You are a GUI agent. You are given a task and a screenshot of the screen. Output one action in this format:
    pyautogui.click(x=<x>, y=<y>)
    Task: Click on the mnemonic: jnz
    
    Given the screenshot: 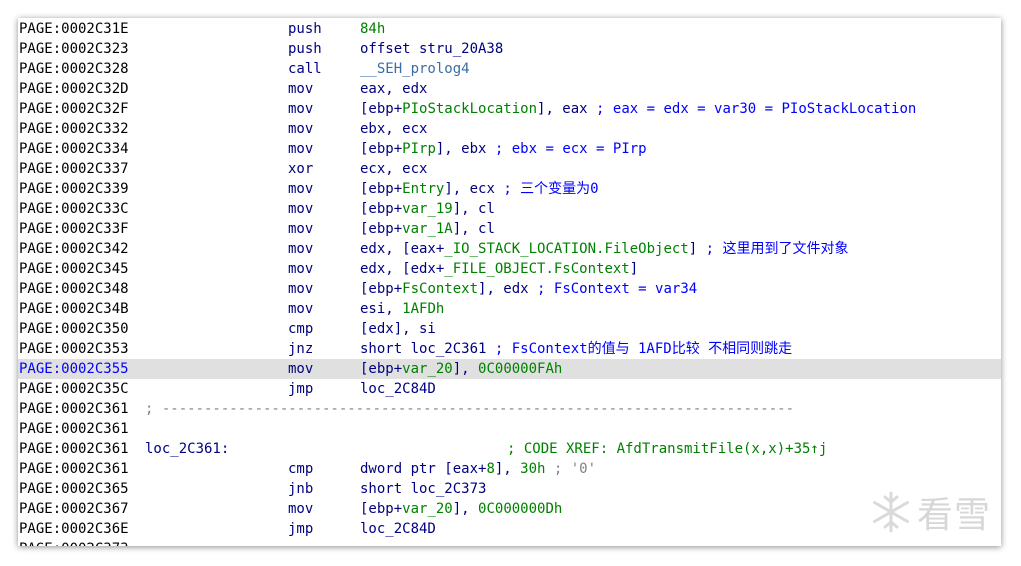 What is the action you would take?
    pyautogui.click(x=301, y=349)
    